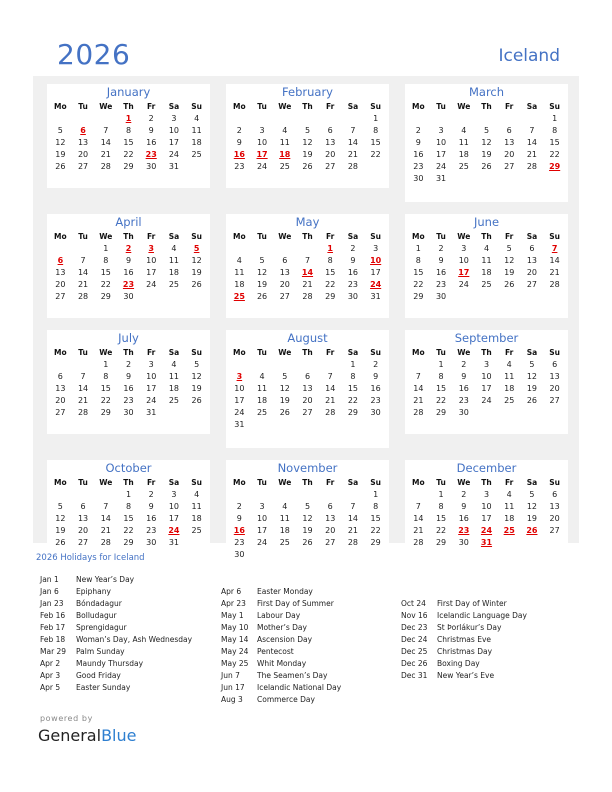 Image resolution: width=612 pixels, height=792 pixels. What do you see at coordinates (532, 530) in the screenshot?
I see `holiday-day-cell: 26` at bounding box center [532, 530].